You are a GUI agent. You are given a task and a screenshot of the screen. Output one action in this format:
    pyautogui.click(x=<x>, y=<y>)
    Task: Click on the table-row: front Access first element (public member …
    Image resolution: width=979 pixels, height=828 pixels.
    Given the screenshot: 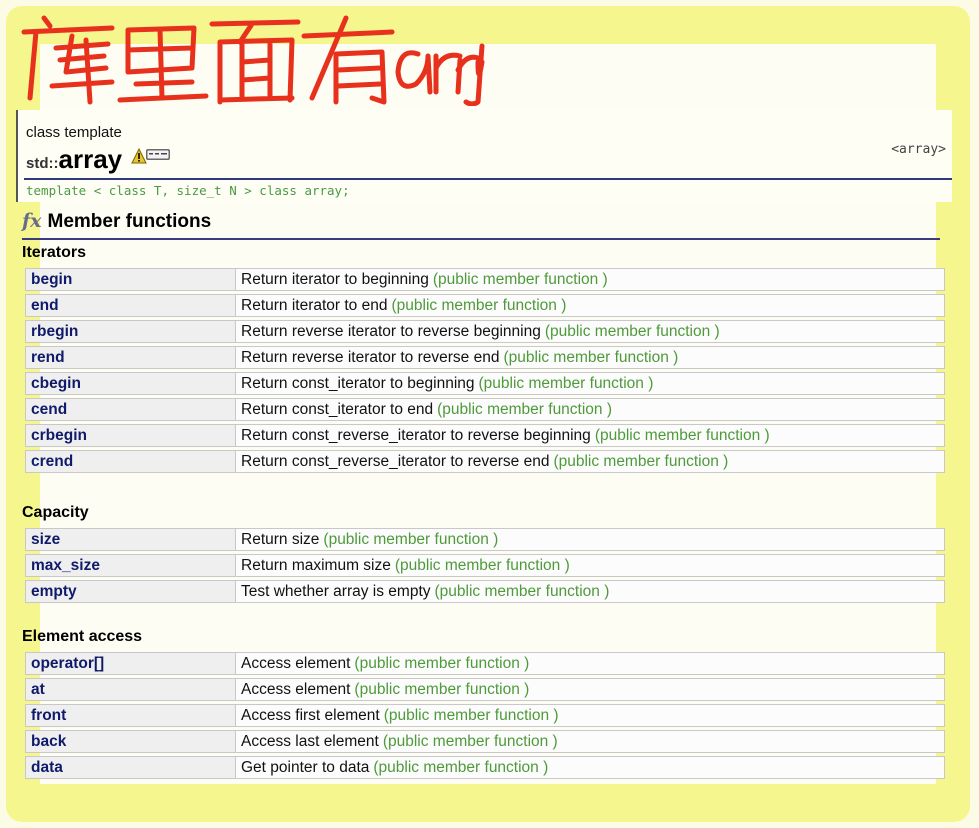 What is the action you would take?
    pyautogui.click(x=485, y=715)
    